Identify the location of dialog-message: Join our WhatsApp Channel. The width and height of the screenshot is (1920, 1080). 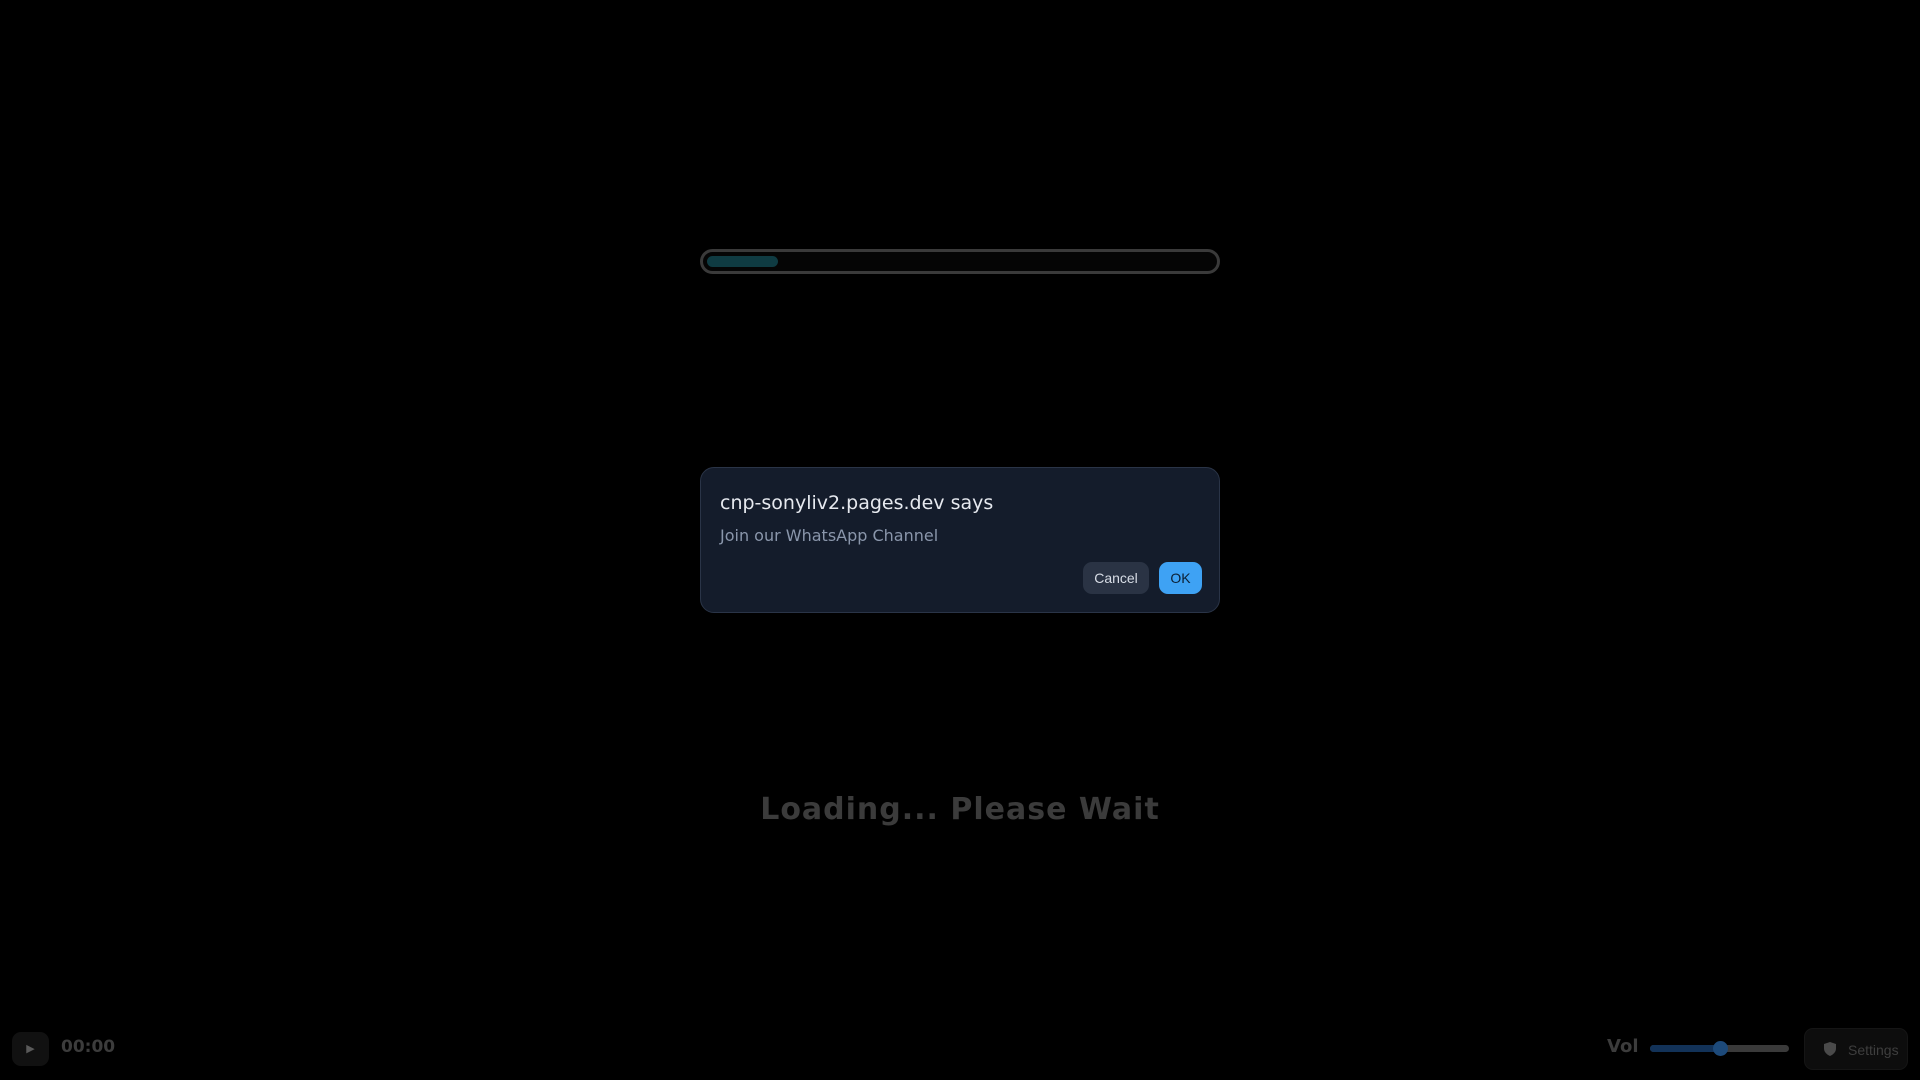
(829, 535).